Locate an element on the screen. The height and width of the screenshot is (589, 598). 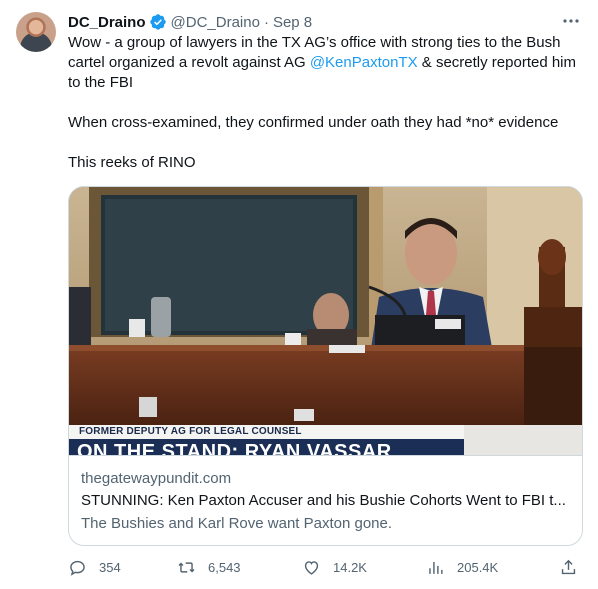
like-button: 14.2K is located at coordinates (334, 567).